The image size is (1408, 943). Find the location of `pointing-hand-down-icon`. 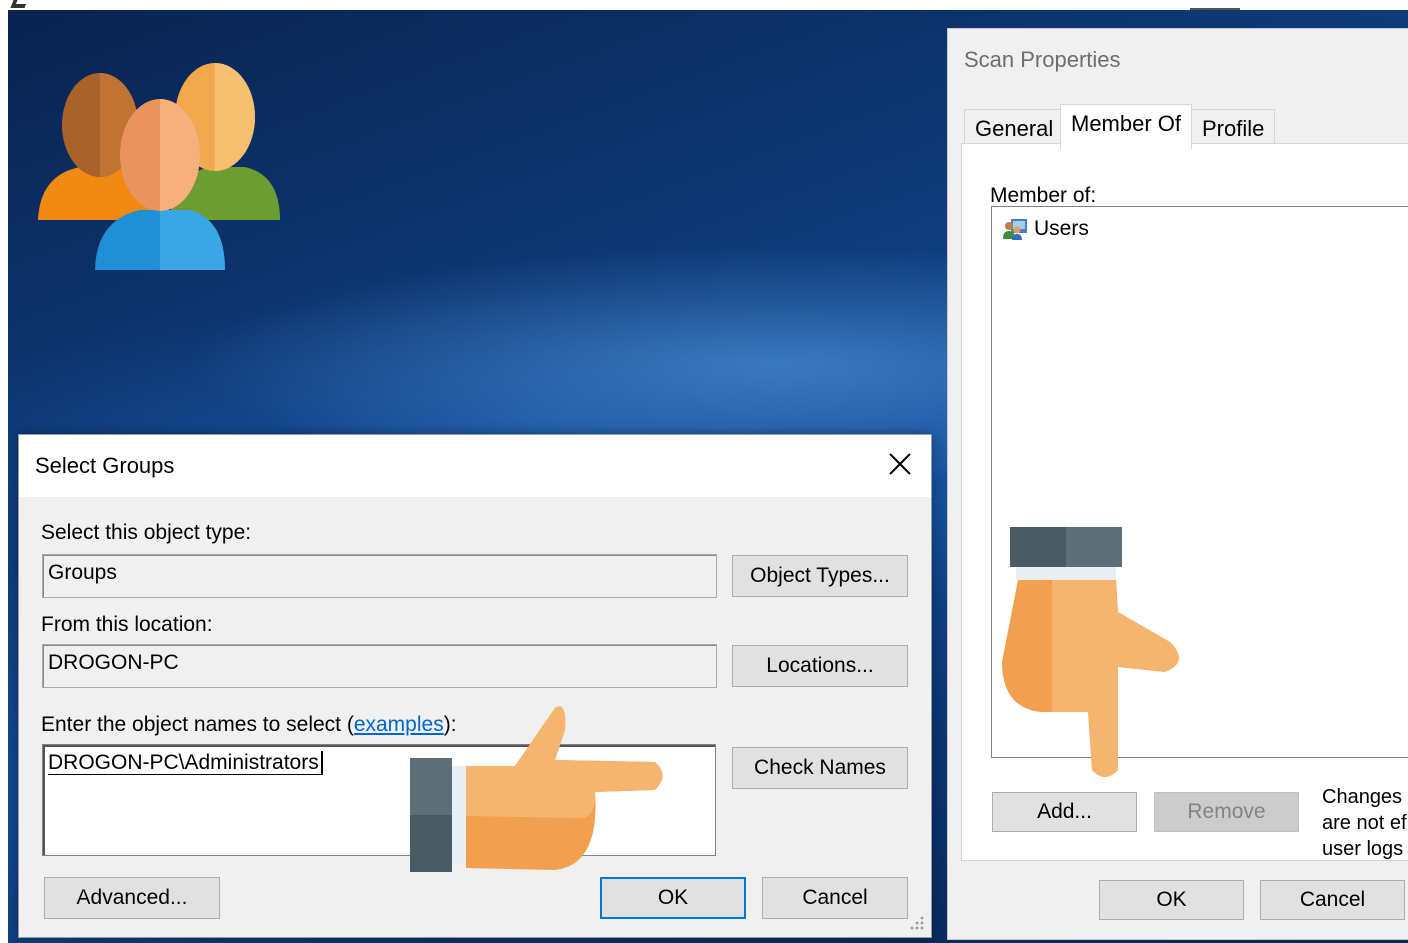

pointing-hand-down-icon is located at coordinates (1090, 652).